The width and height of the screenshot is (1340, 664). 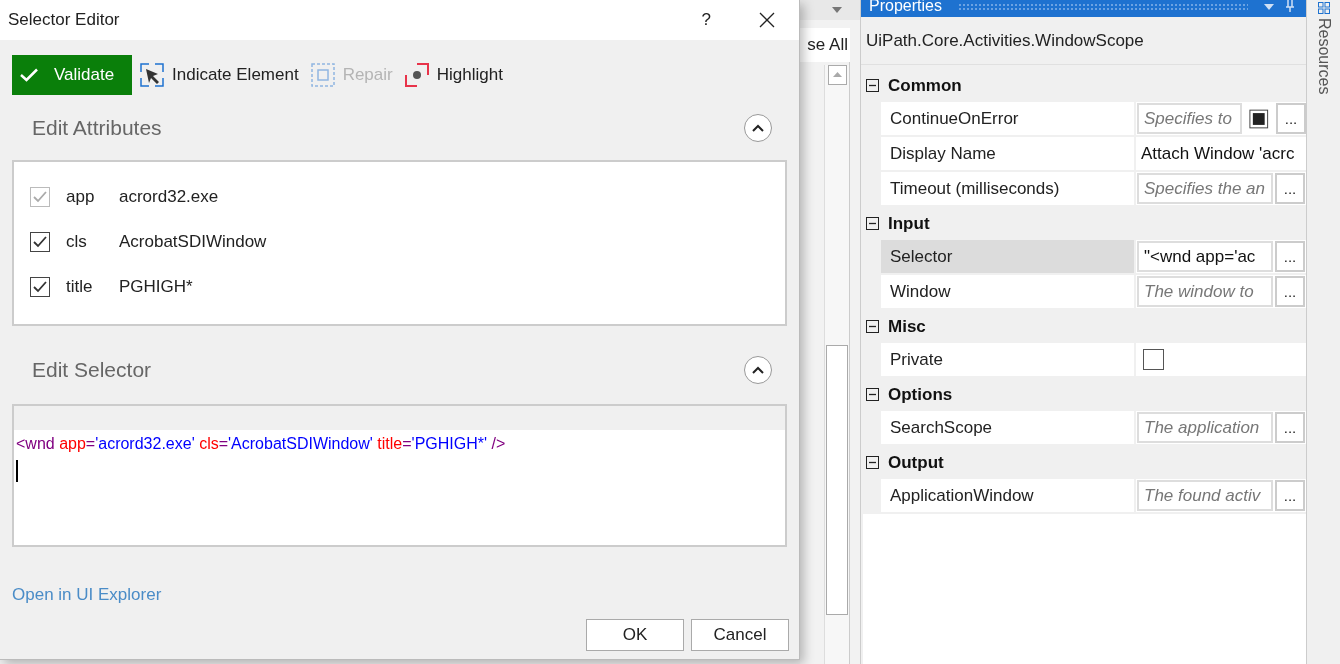 I want to click on property-field: Specifies to, so click(x=1190, y=118).